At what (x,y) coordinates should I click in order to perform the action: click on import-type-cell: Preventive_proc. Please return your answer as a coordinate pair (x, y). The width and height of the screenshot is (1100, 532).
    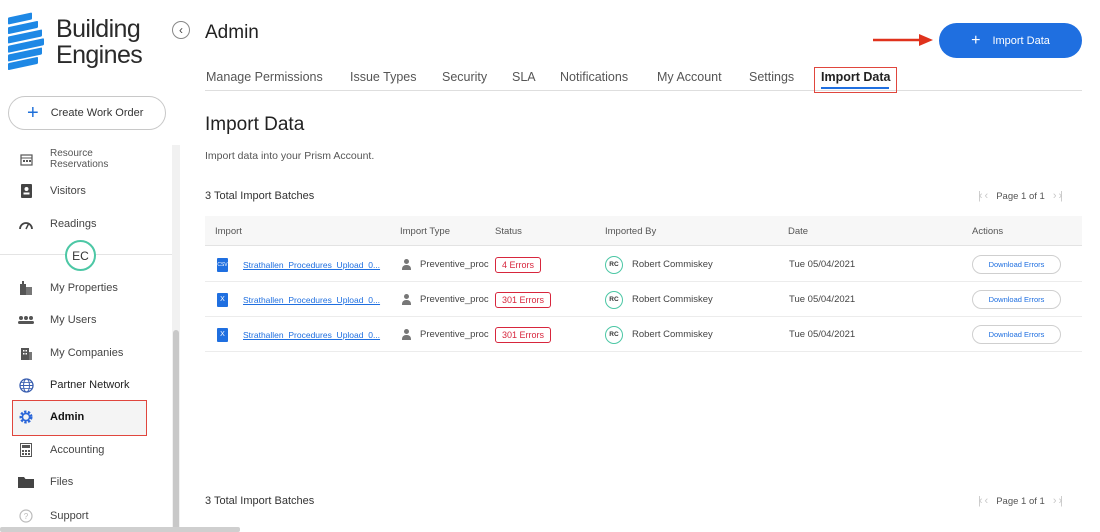
    Looking at the image, I should click on (445, 299).